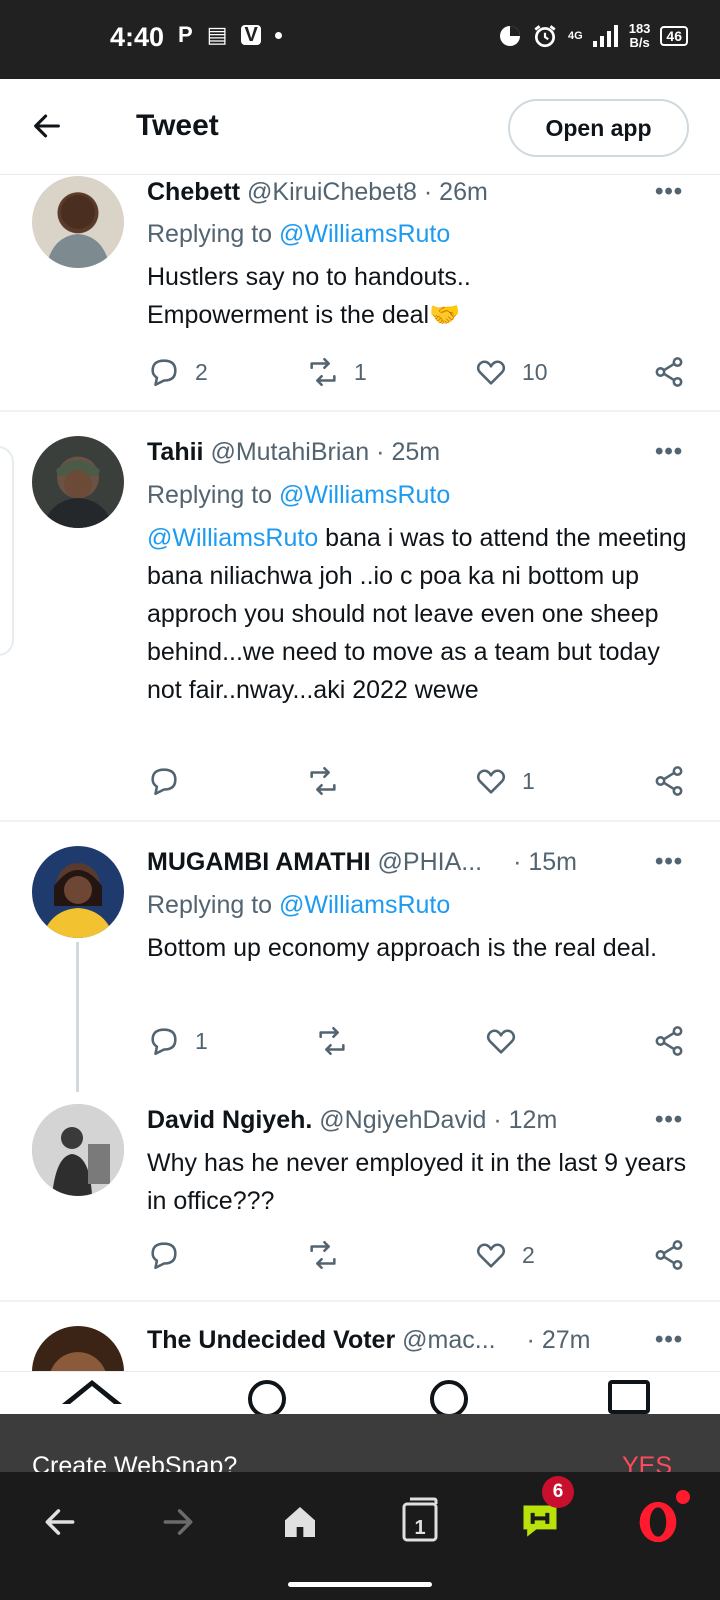 This screenshot has width=720, height=1600. I want to click on author-name: MUGAMBI AMATHI, so click(259, 862).